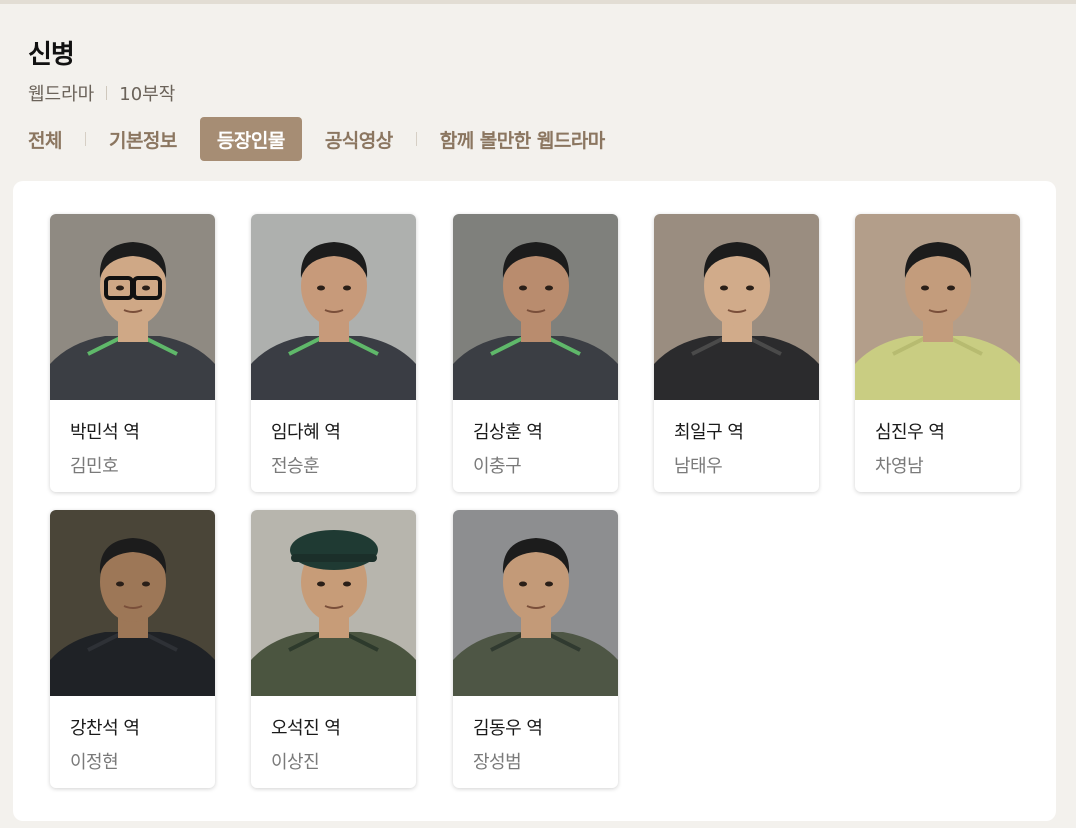 This screenshot has width=1076, height=828. I want to click on role-name: 최일구 역, so click(709, 432).